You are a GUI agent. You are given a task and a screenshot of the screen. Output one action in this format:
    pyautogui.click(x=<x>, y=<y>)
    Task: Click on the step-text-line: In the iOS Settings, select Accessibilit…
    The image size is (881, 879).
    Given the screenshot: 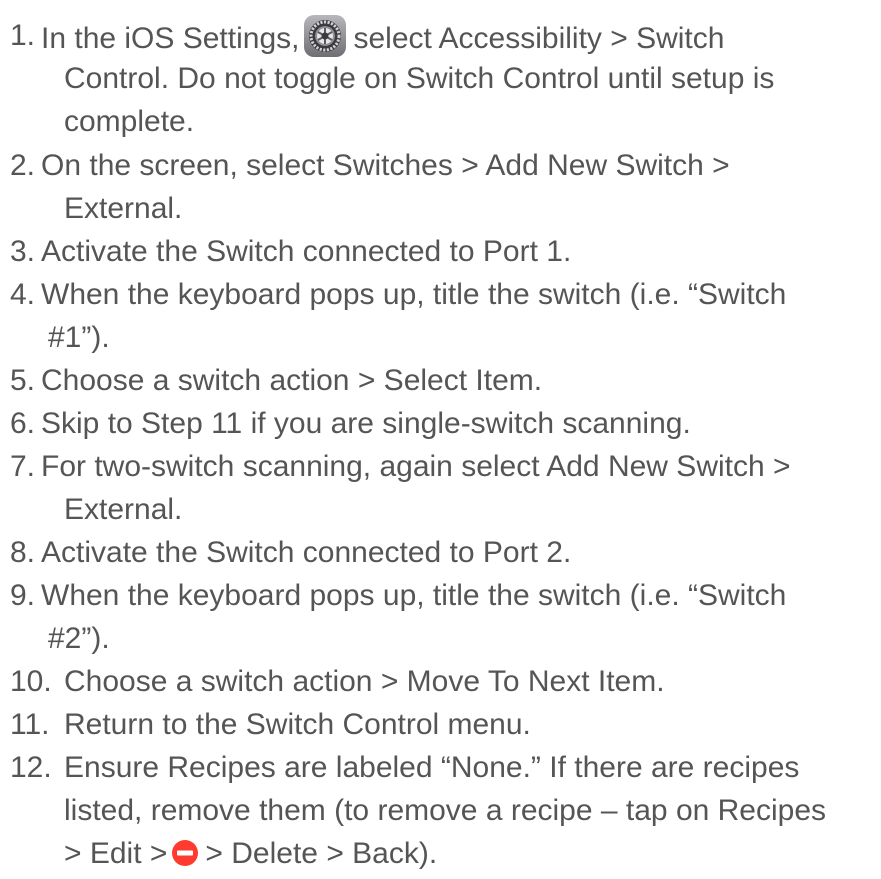 What is the action you would take?
    pyautogui.click(x=382, y=37)
    